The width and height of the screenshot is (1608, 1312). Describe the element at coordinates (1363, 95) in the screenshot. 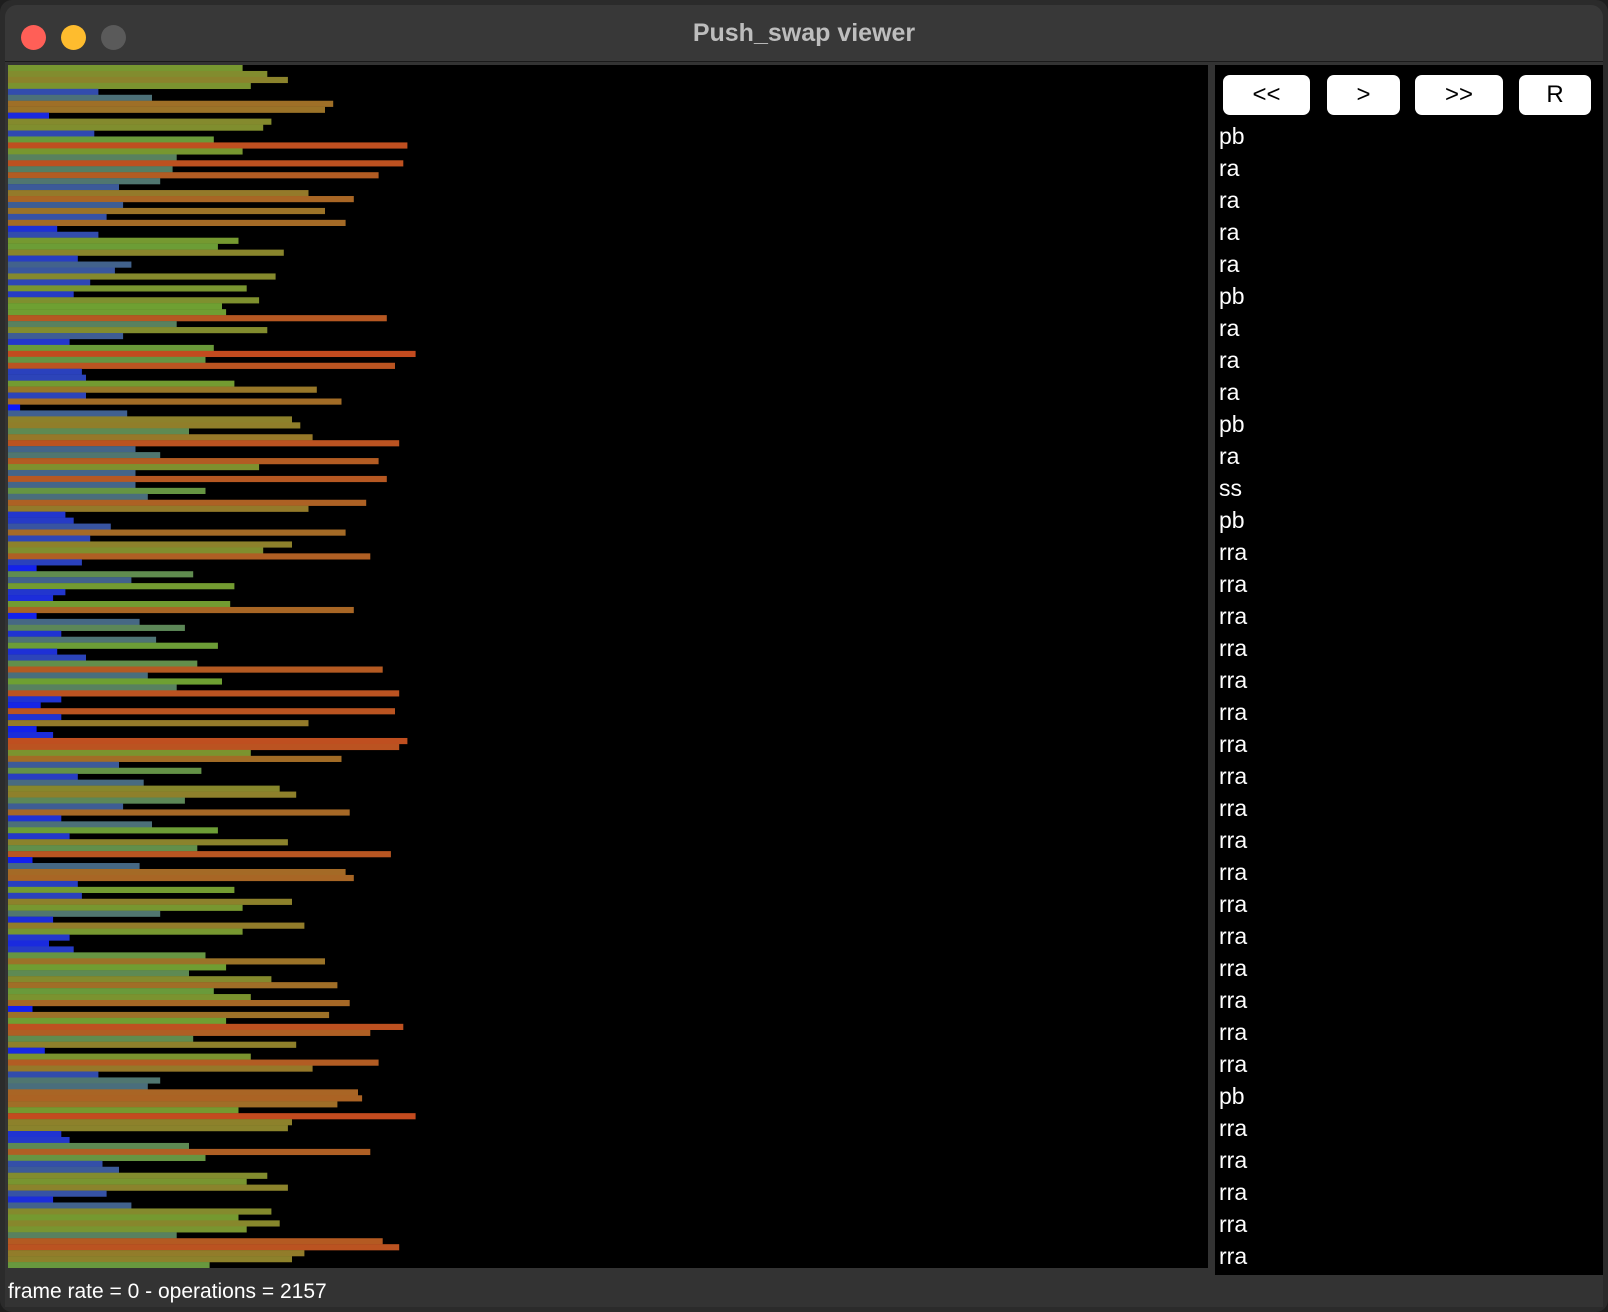

I see `play-step-button: >` at that location.